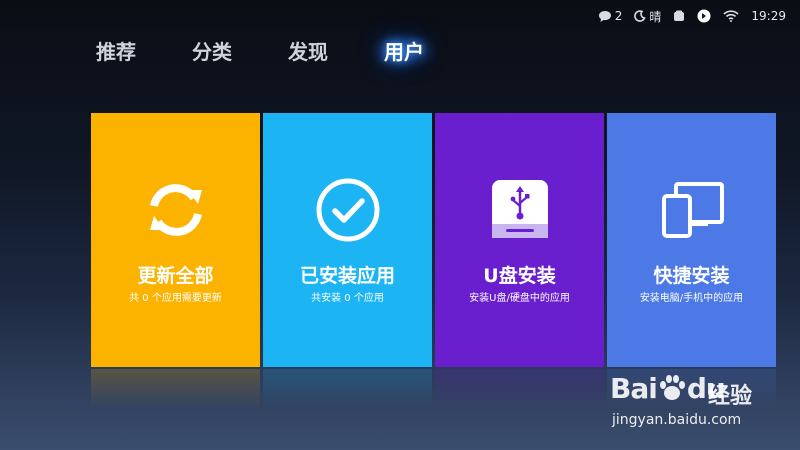 This screenshot has height=450, width=800. What do you see at coordinates (347, 210) in the screenshot?
I see `check-circle-icon` at bounding box center [347, 210].